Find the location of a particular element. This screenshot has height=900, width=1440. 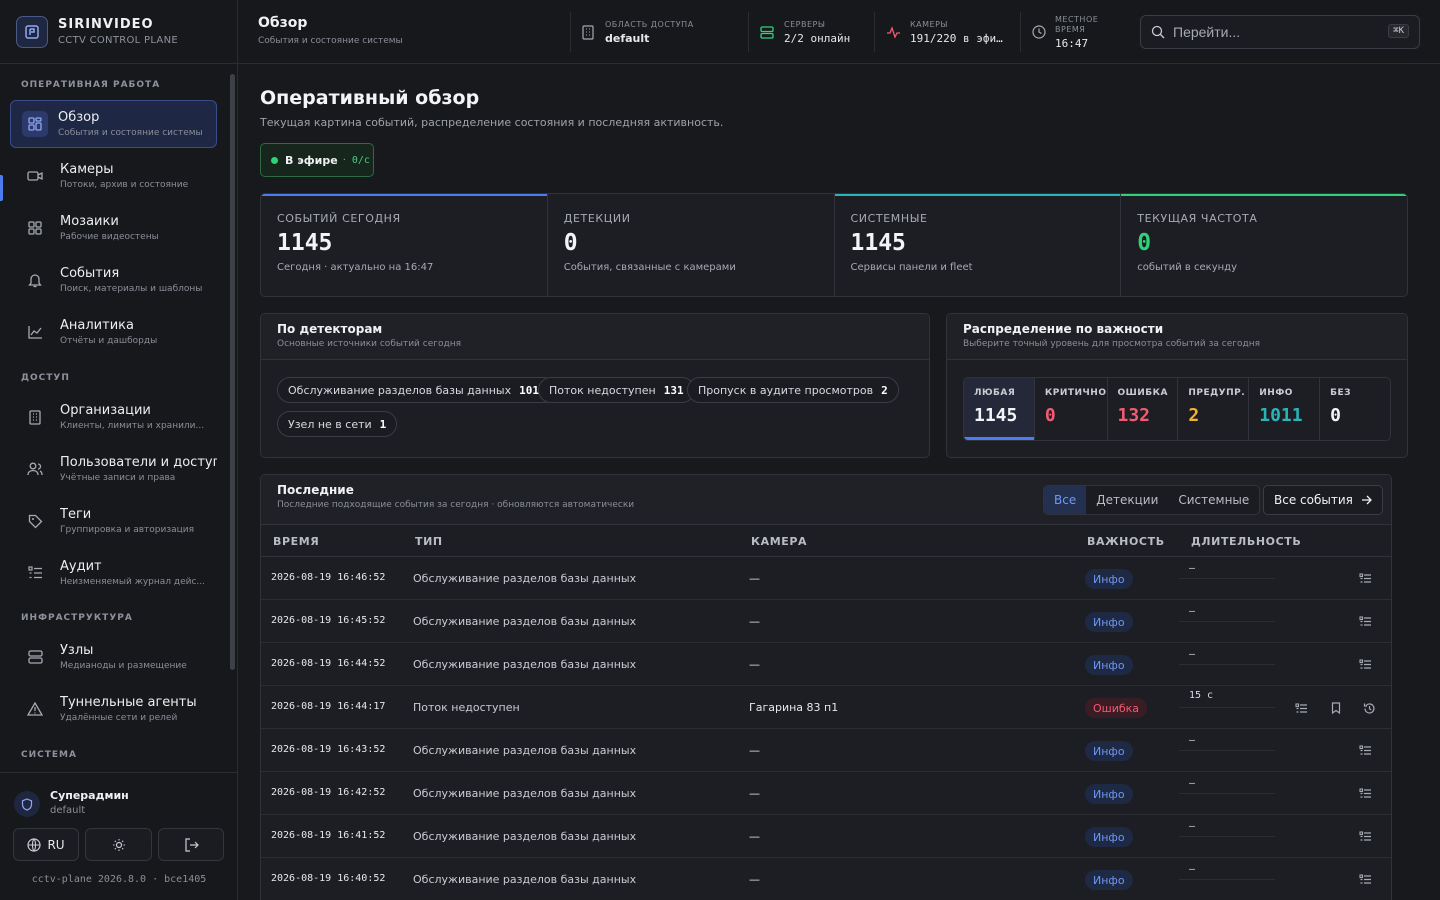

search-input is located at coordinates (1273, 32).